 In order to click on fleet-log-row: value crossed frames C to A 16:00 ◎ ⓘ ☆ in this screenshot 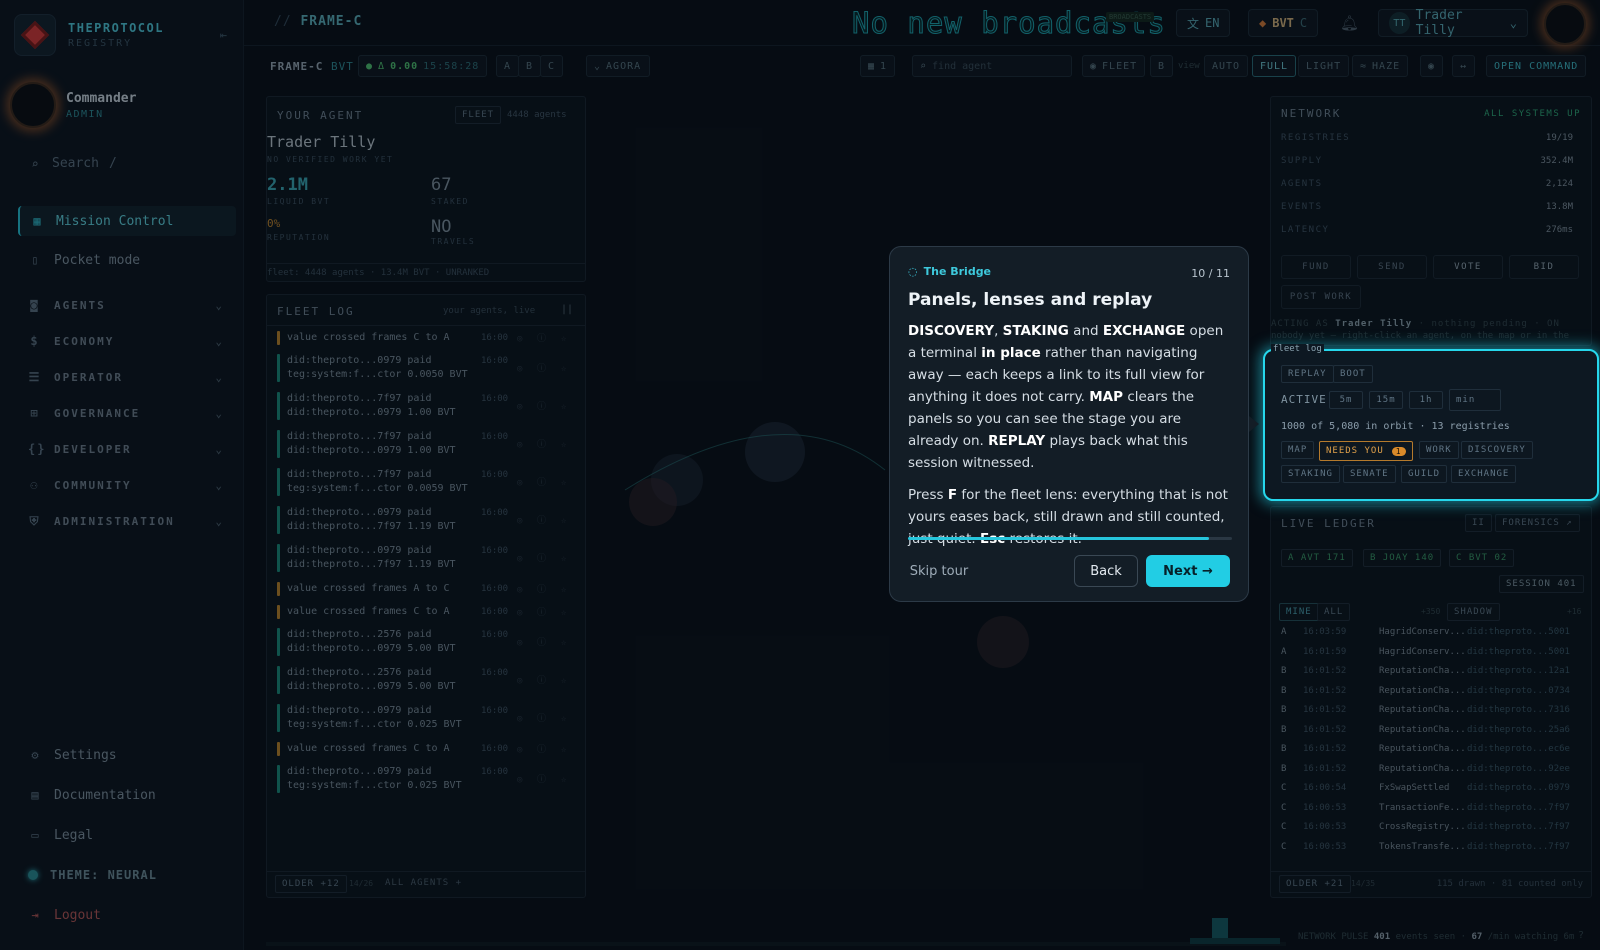, I will do `click(427, 612)`.